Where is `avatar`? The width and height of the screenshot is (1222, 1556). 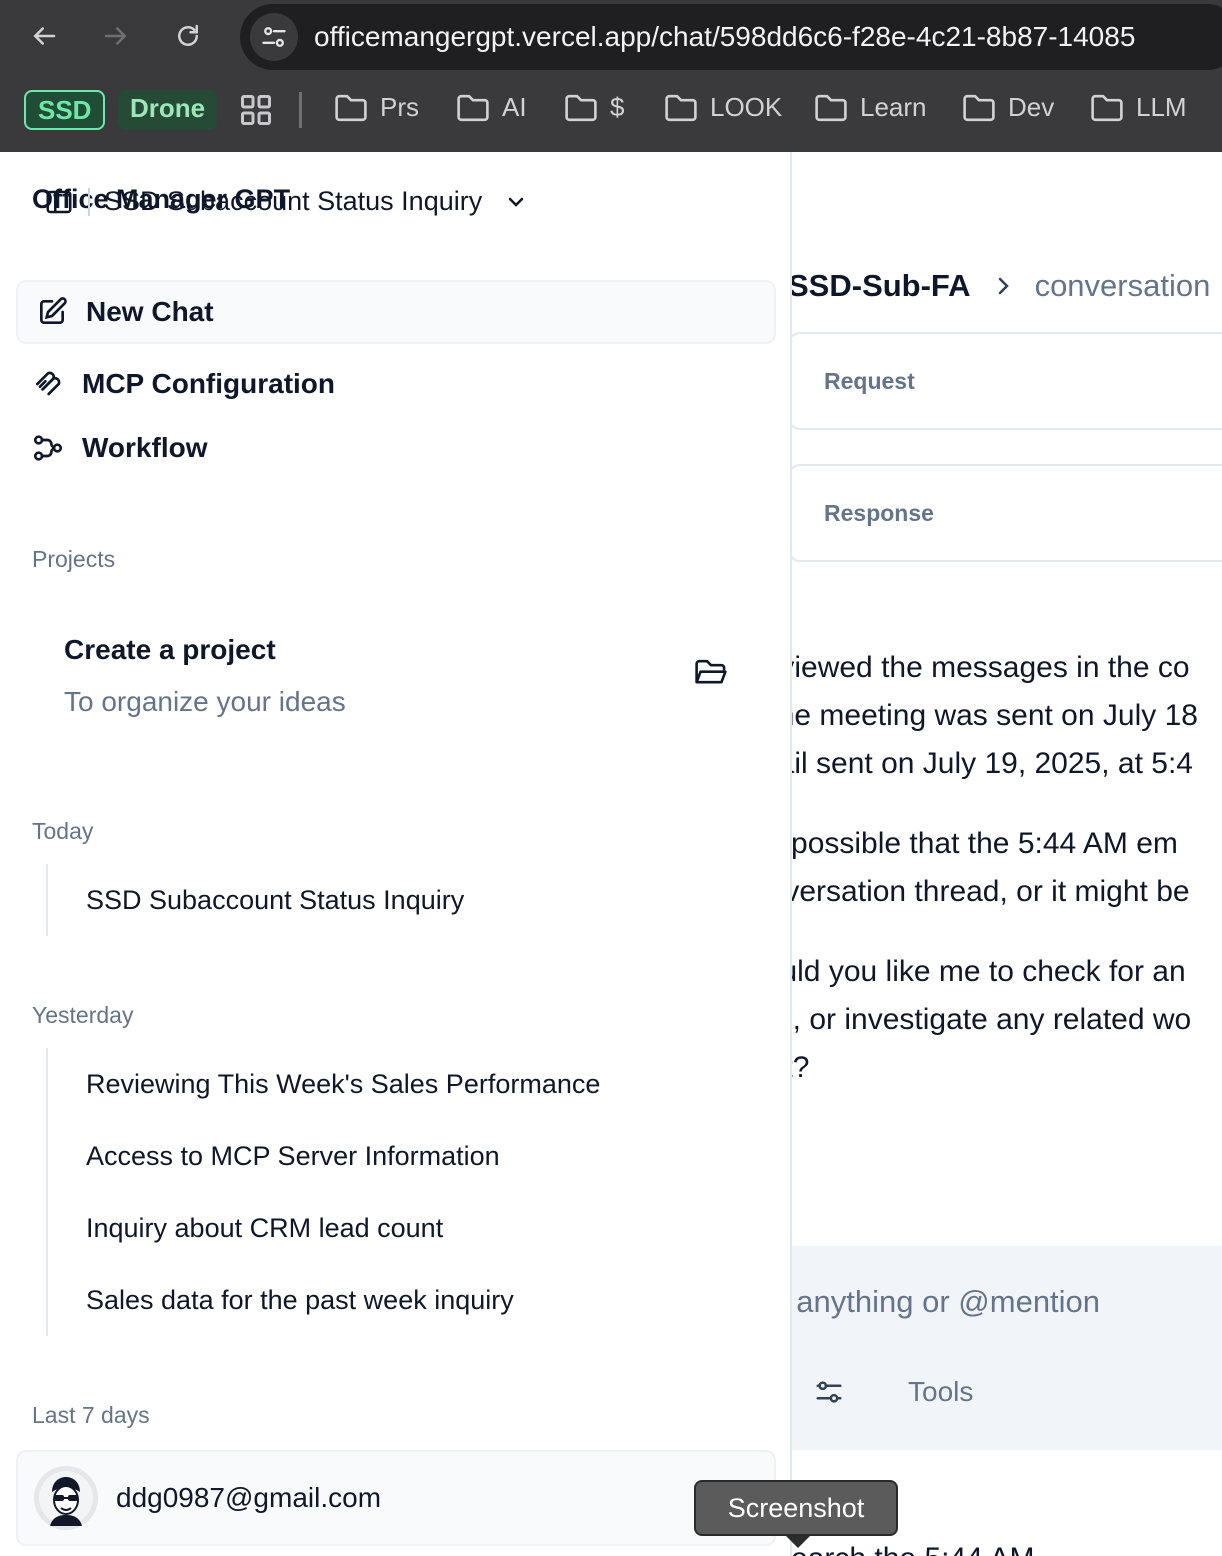 avatar is located at coordinates (66, 1498).